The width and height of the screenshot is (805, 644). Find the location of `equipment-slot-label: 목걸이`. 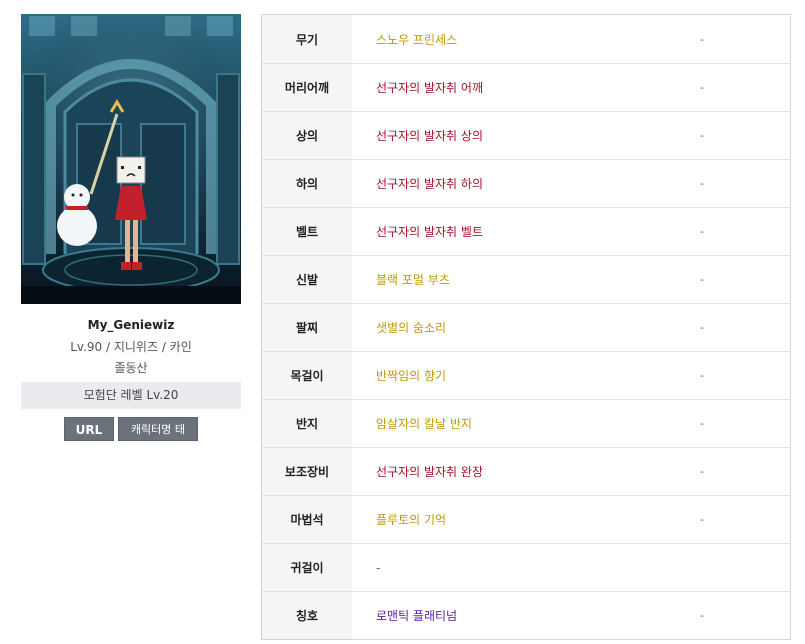

equipment-slot-label: 목걸이 is located at coordinates (307, 375).